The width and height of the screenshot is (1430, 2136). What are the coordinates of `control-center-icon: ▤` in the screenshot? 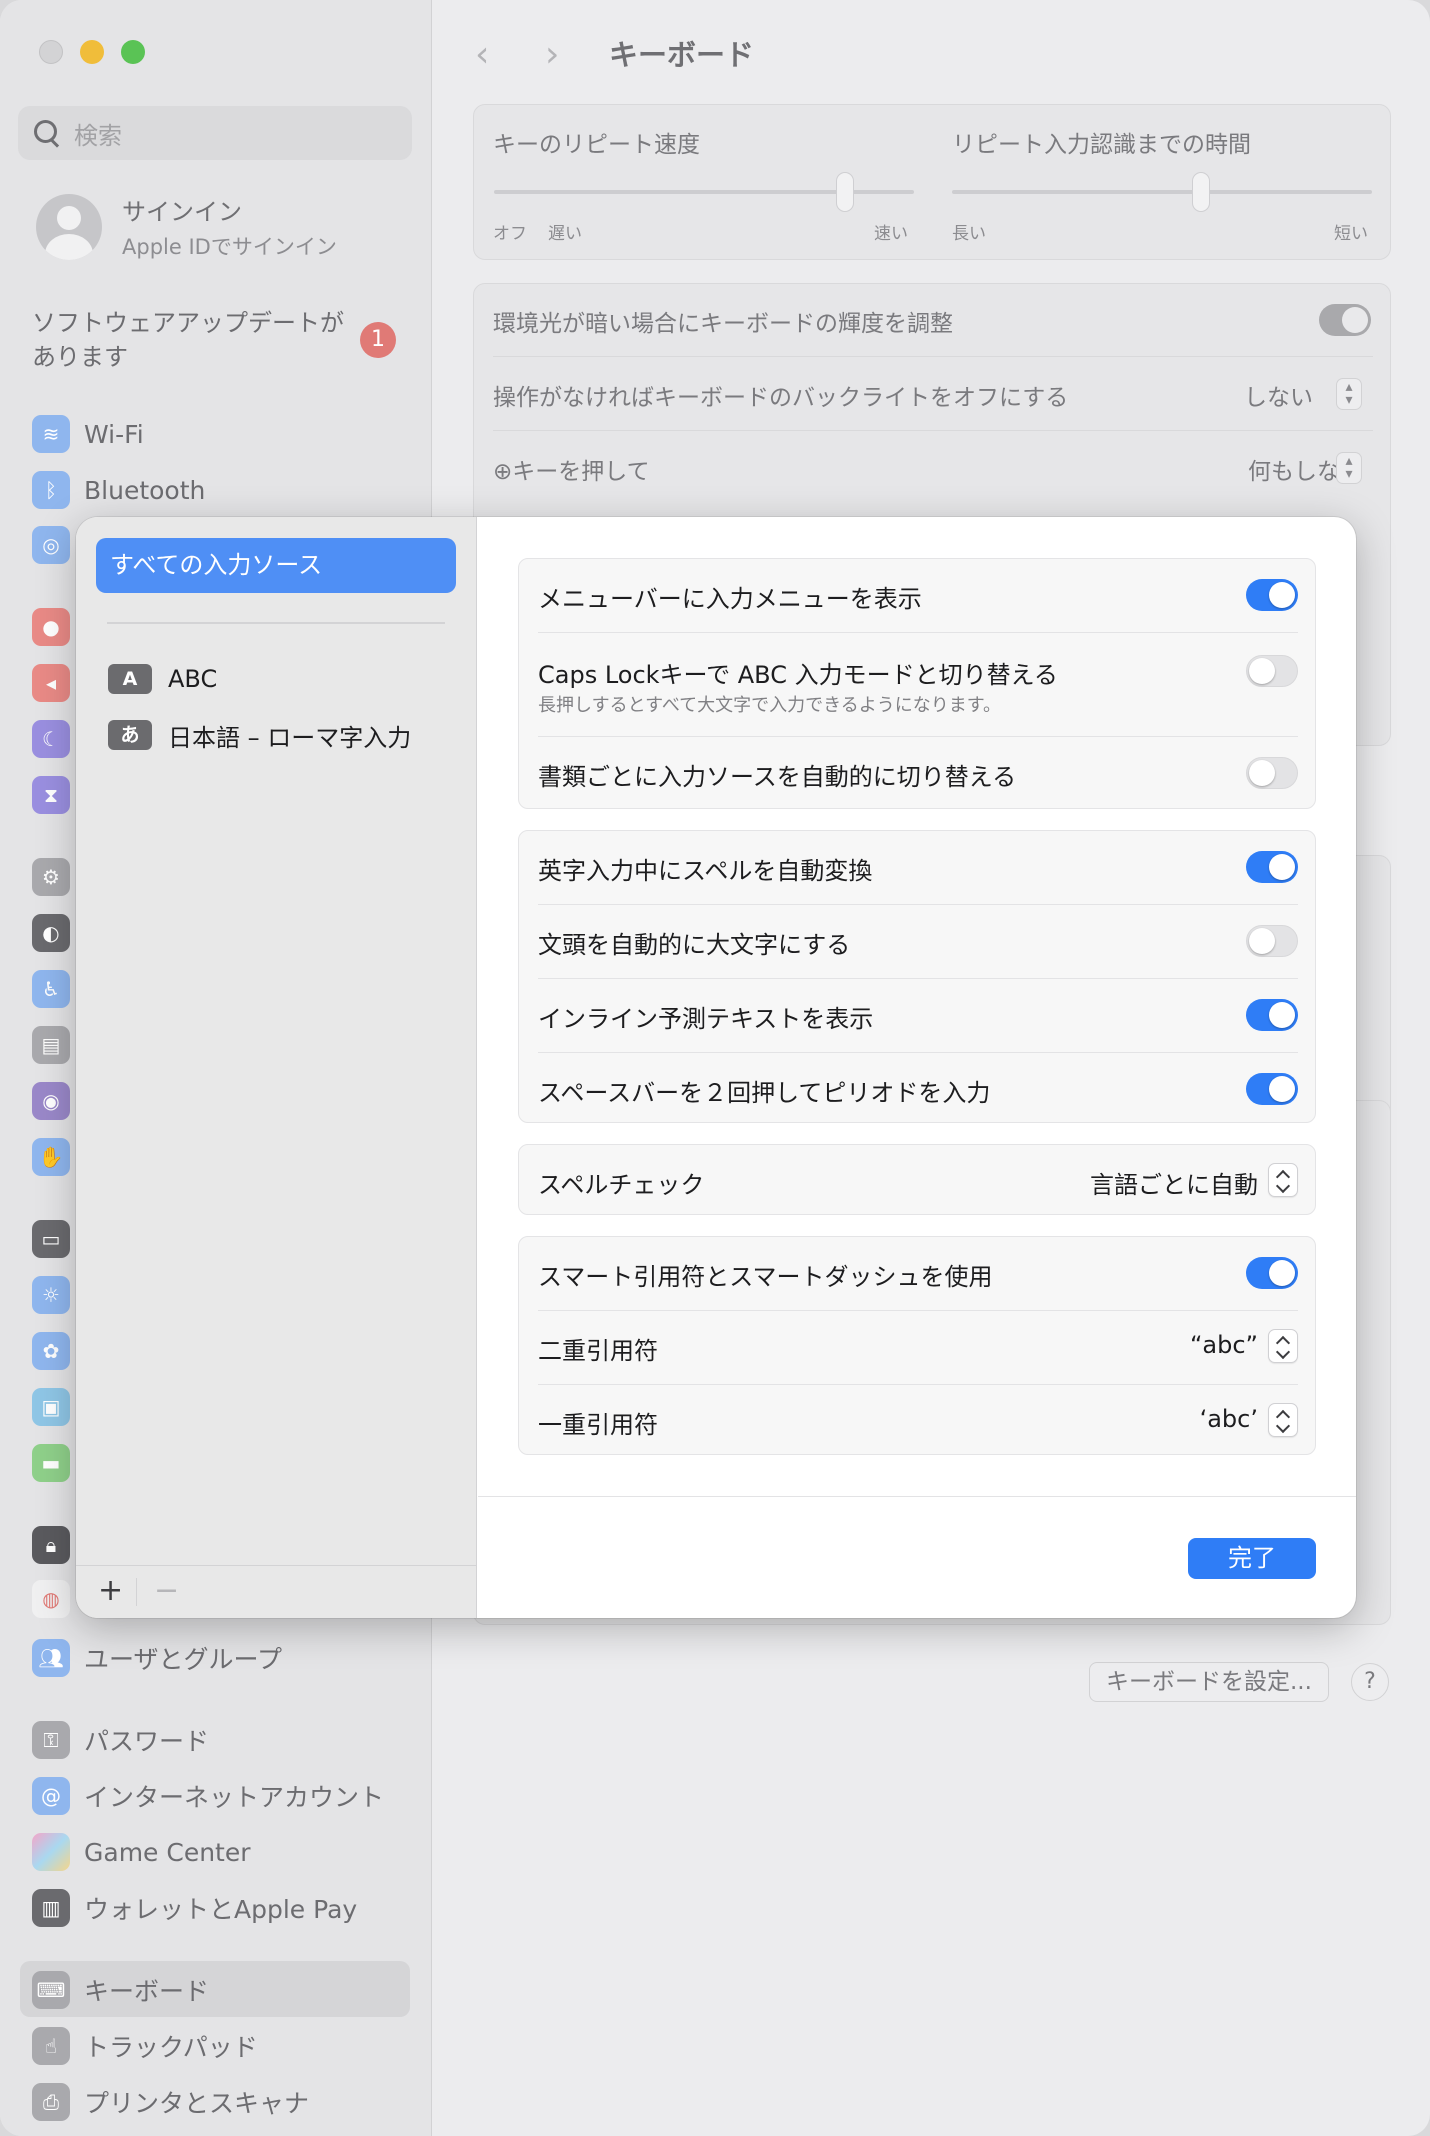 It's located at (51, 1045).